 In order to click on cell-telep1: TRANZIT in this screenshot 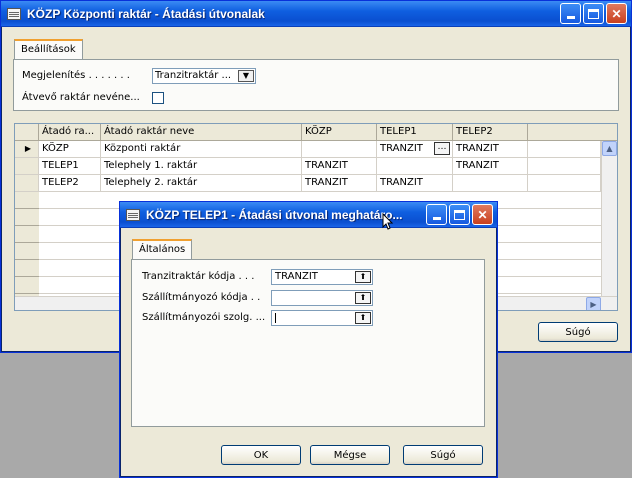, I will do `click(415, 183)`.